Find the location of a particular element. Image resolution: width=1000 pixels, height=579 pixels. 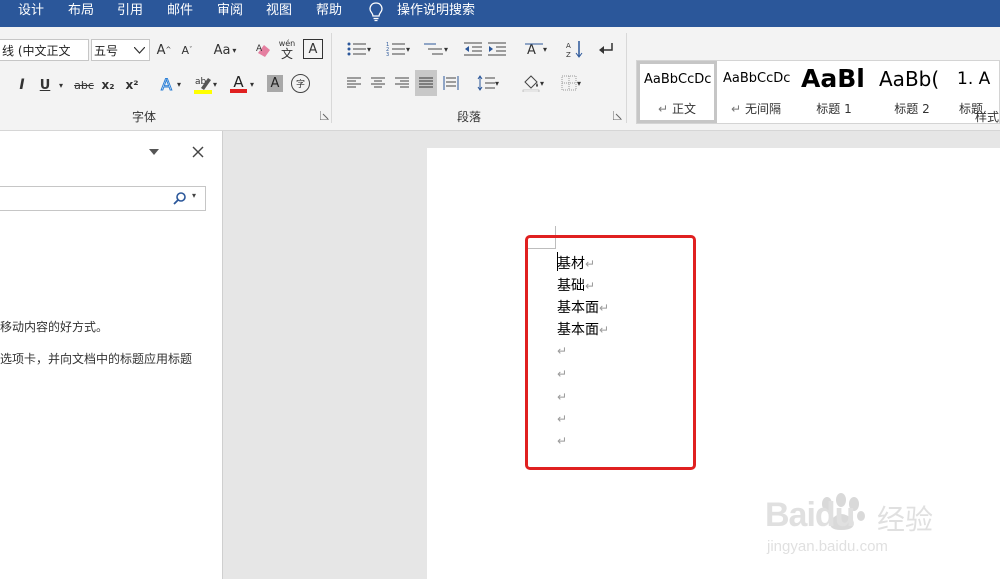

chinese-layout-button: A ▾ is located at coordinates (536, 49).